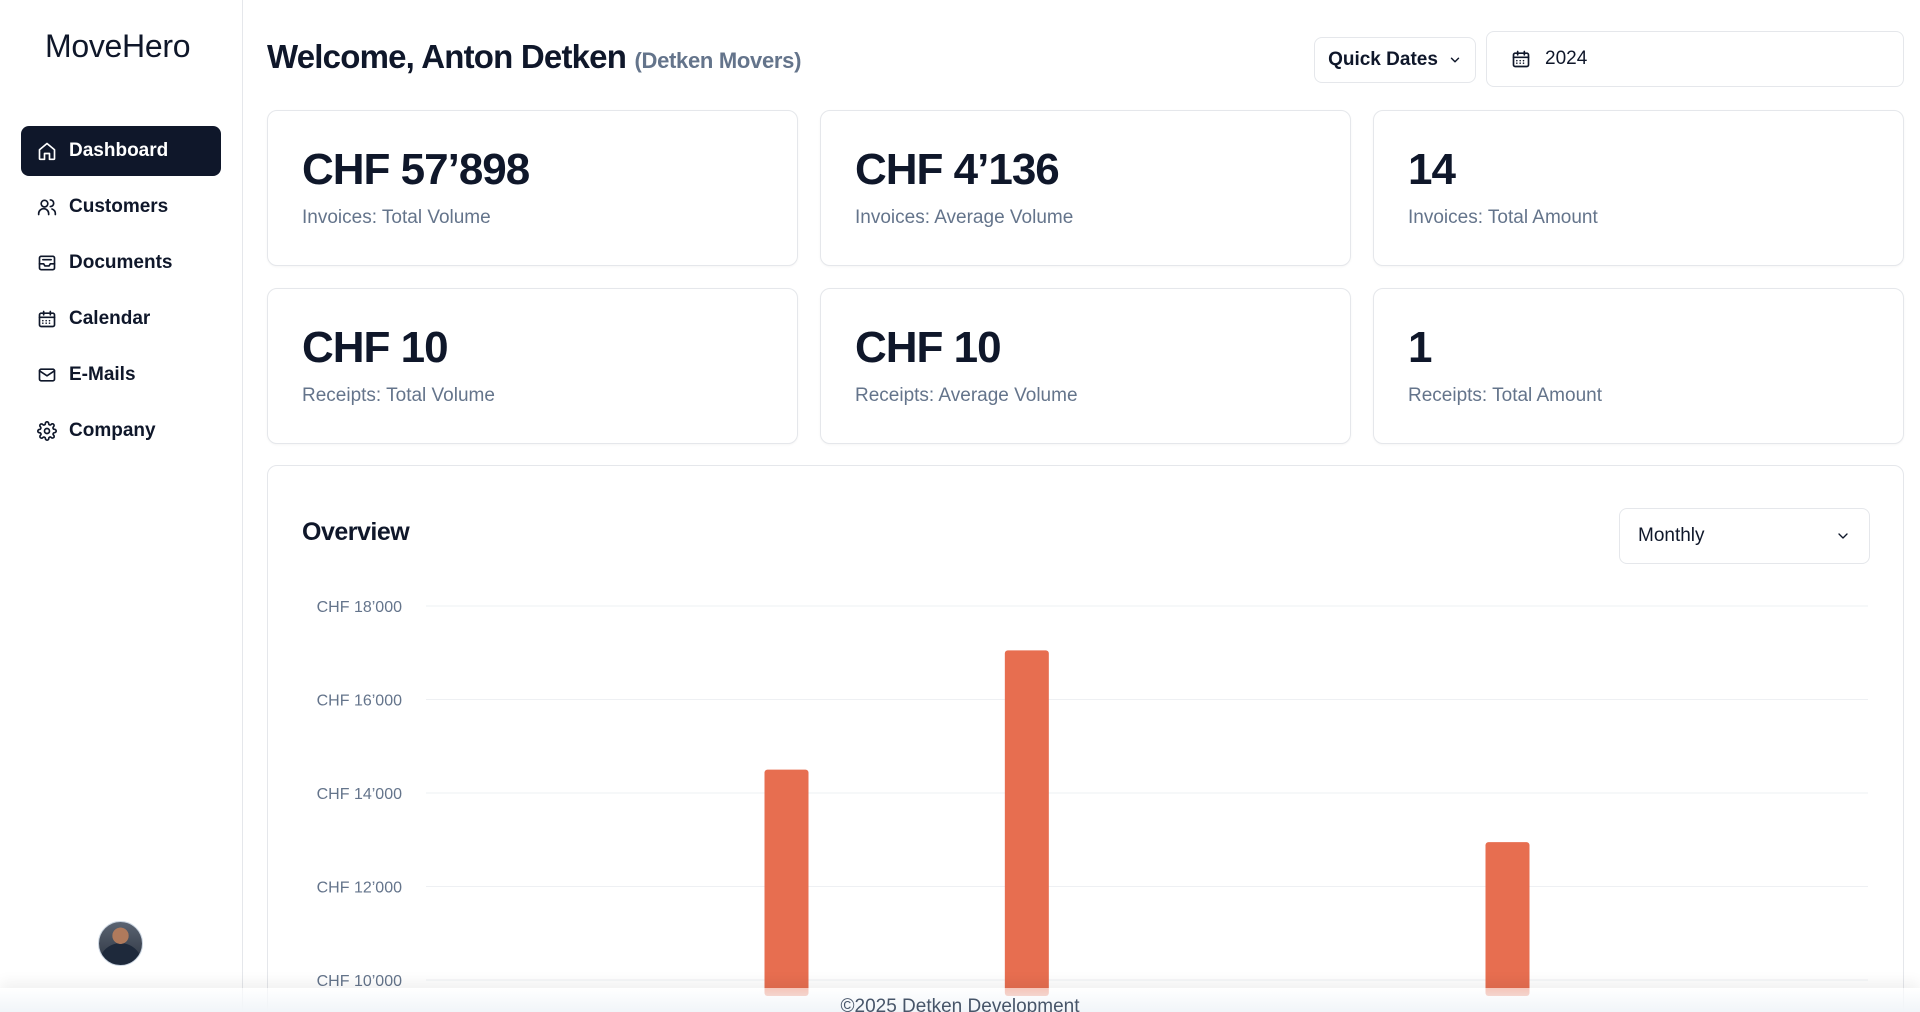  What do you see at coordinates (47, 431) in the screenshot?
I see `gear-icon` at bounding box center [47, 431].